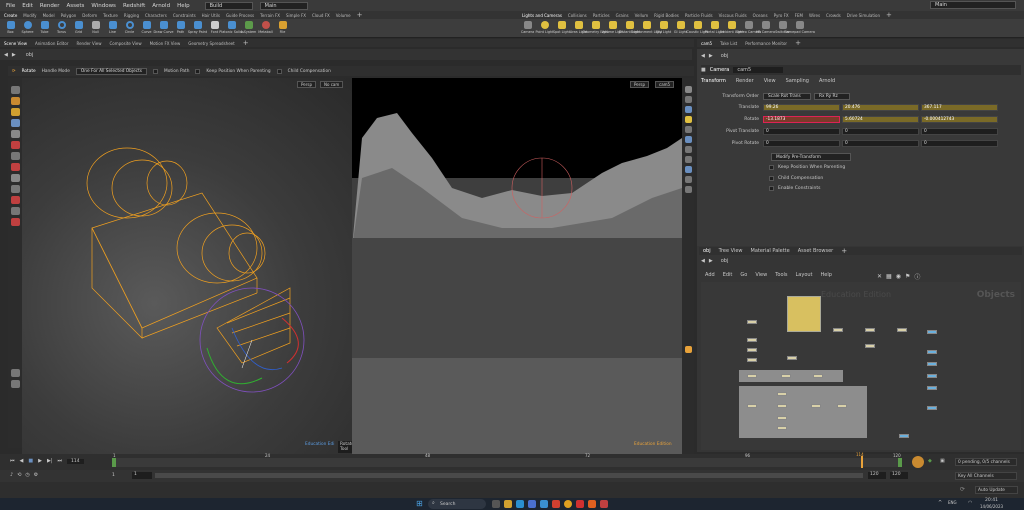 The image size is (1024, 510). Describe the element at coordinates (731, 251) in the screenshot. I see `tab-tree-view: Tree View` at that location.